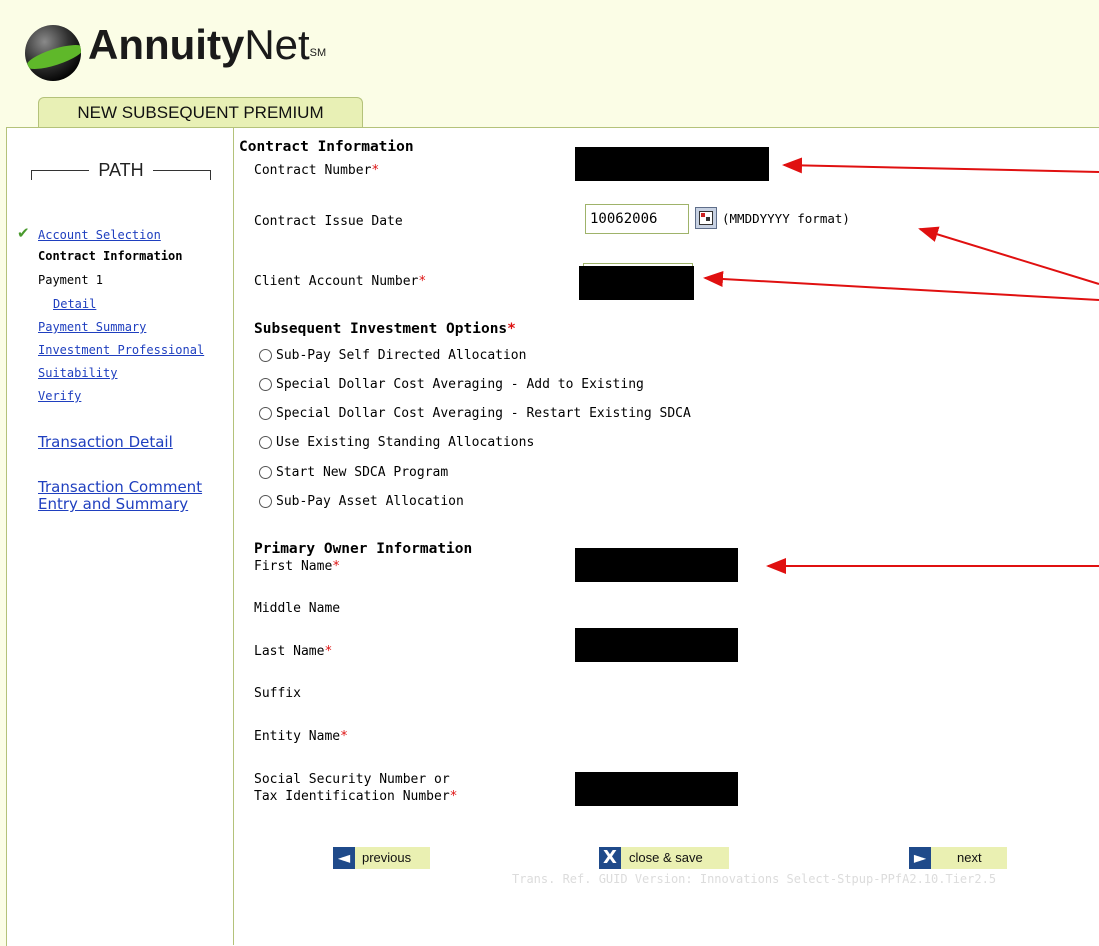  I want to click on annotation-arrow-contract-number, so click(940, 165).